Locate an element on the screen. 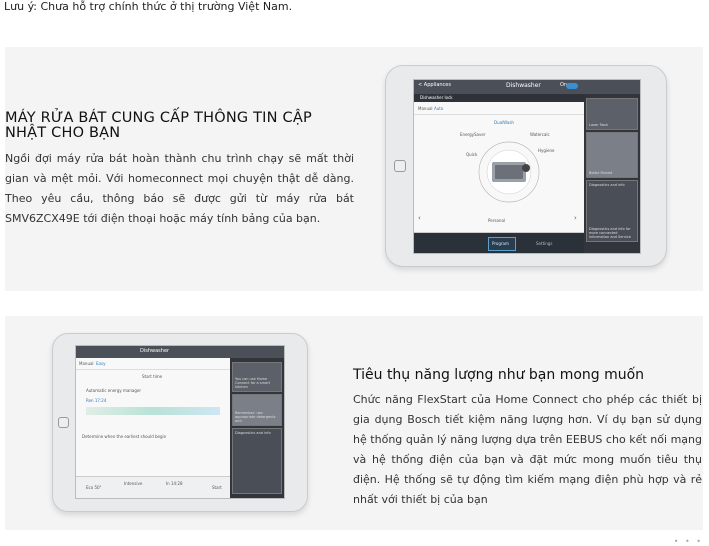 The image size is (709, 546). app-topbar: < Appliances Dishwasher On is located at coordinates (527, 87).